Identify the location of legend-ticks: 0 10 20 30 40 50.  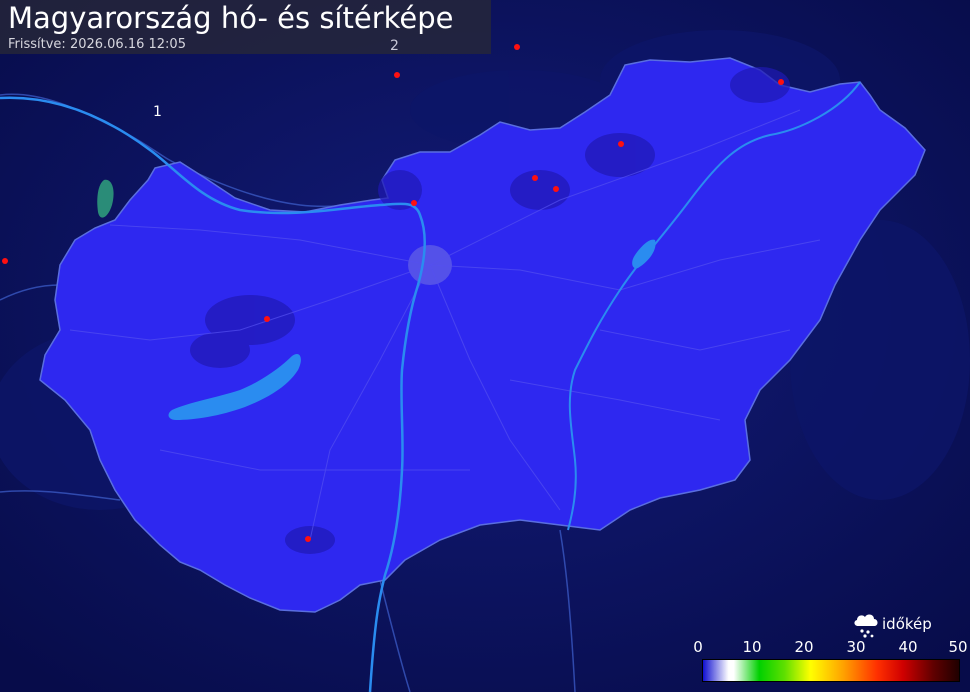
(828, 647).